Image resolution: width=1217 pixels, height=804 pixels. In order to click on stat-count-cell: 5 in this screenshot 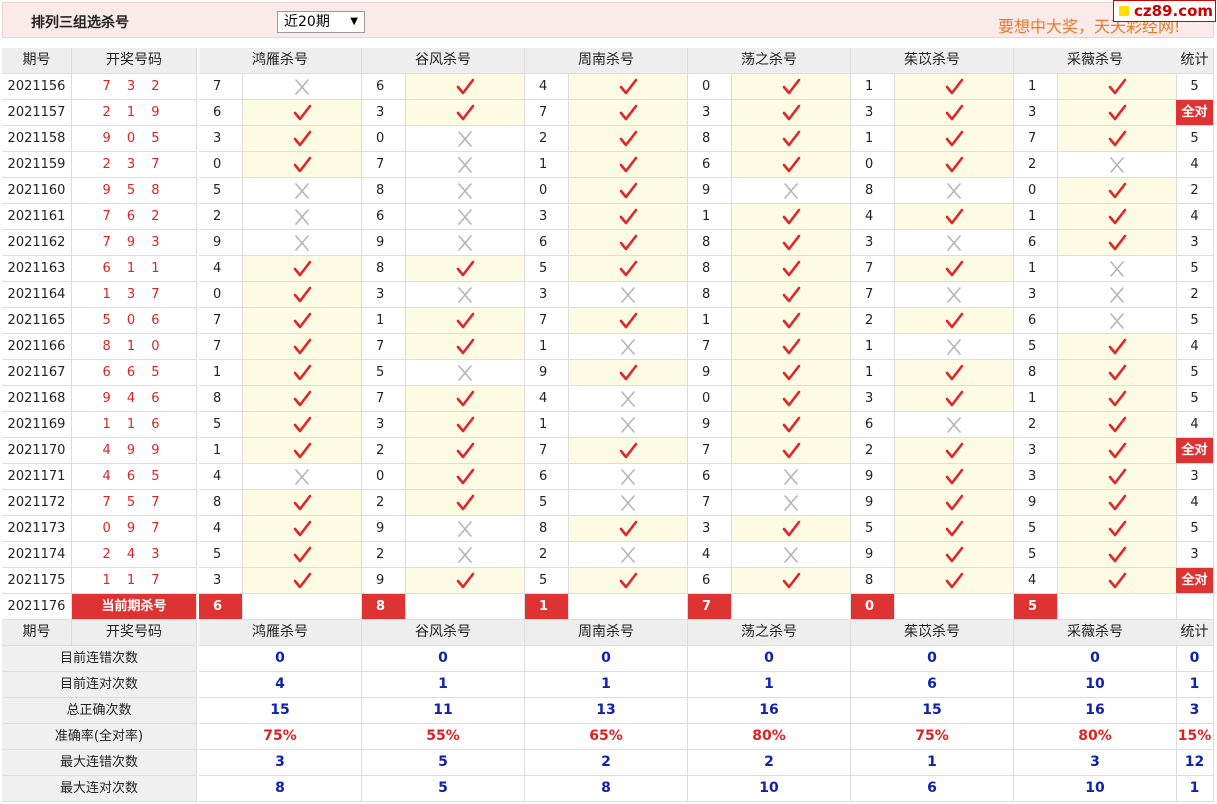, I will do `click(1195, 321)`.